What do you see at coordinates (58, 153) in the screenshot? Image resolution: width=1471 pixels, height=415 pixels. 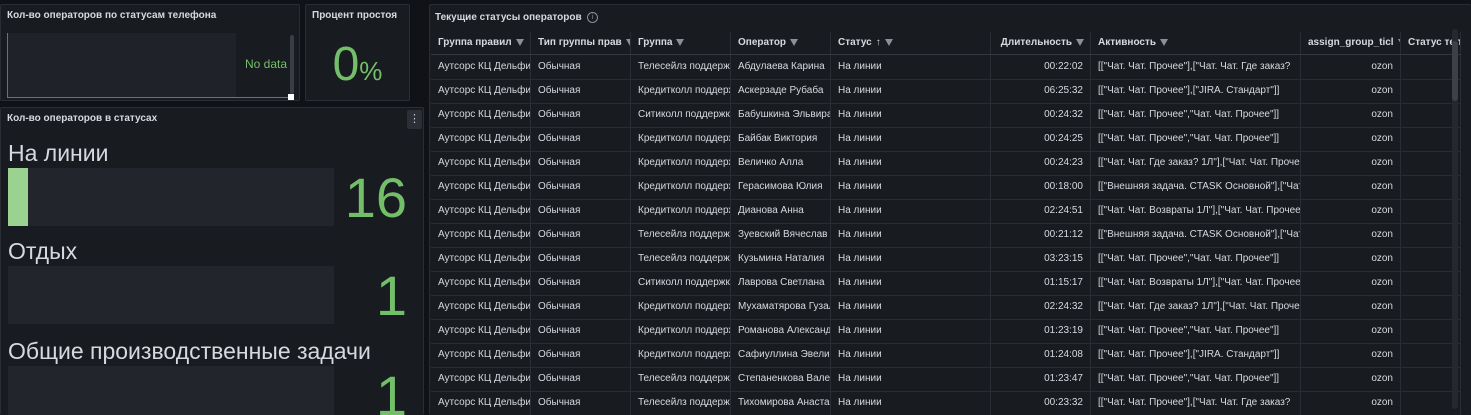 I see `status-gauge-label: На линии` at bounding box center [58, 153].